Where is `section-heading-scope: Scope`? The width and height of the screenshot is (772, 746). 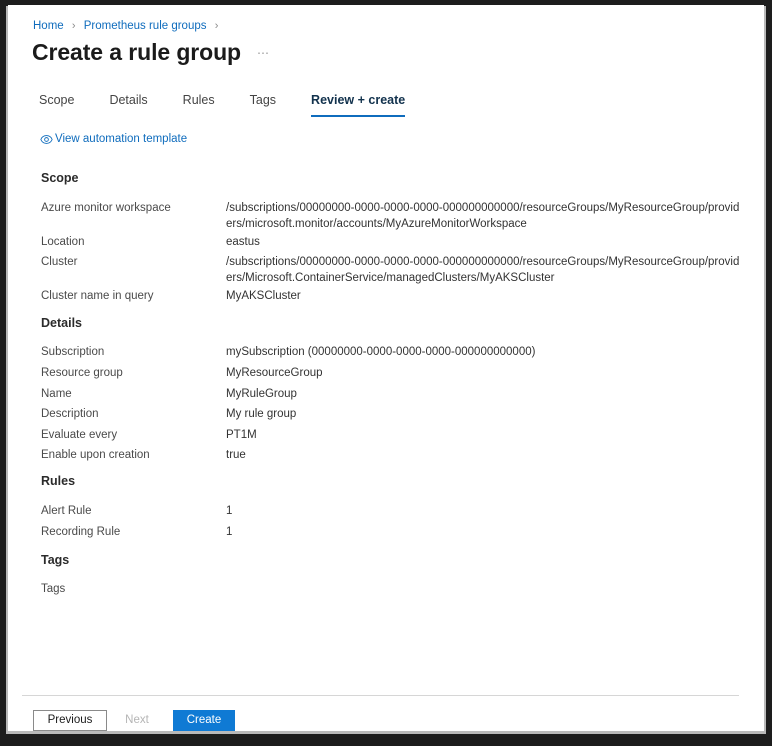
section-heading-scope: Scope is located at coordinates (60, 178).